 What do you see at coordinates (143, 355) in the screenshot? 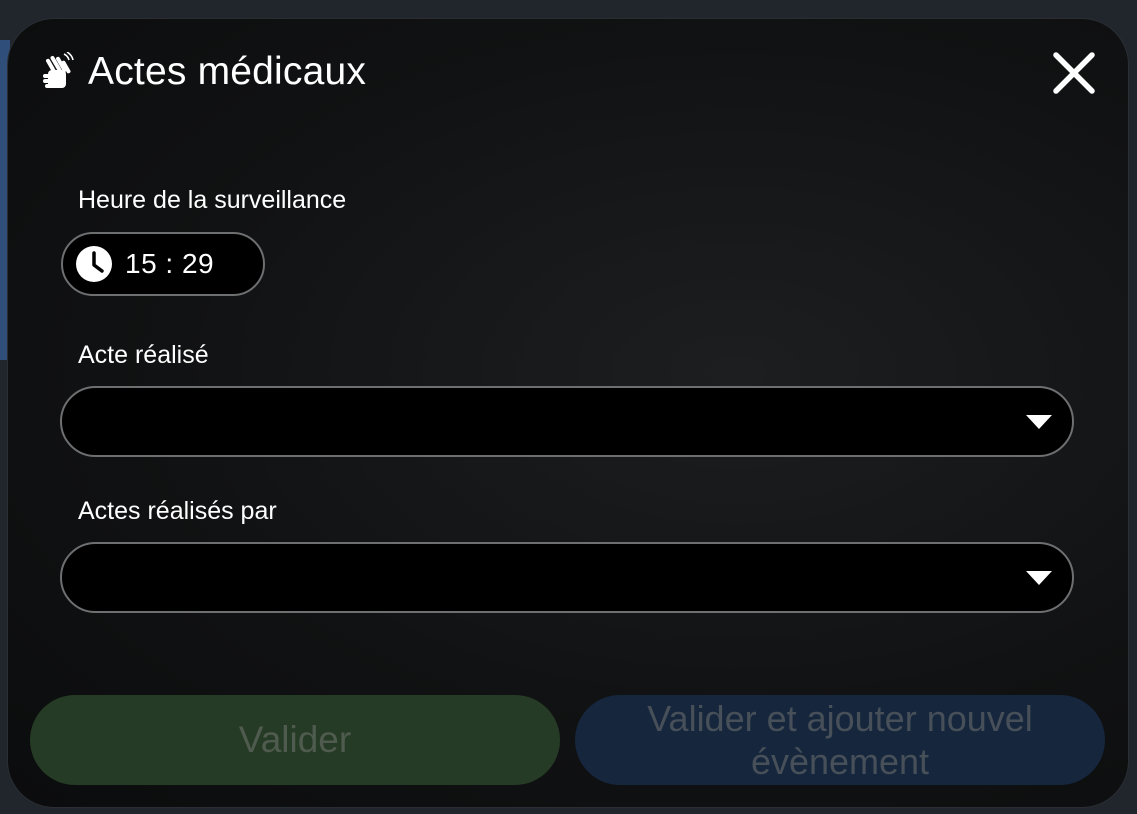
I see `act-label: Acte réalisé` at bounding box center [143, 355].